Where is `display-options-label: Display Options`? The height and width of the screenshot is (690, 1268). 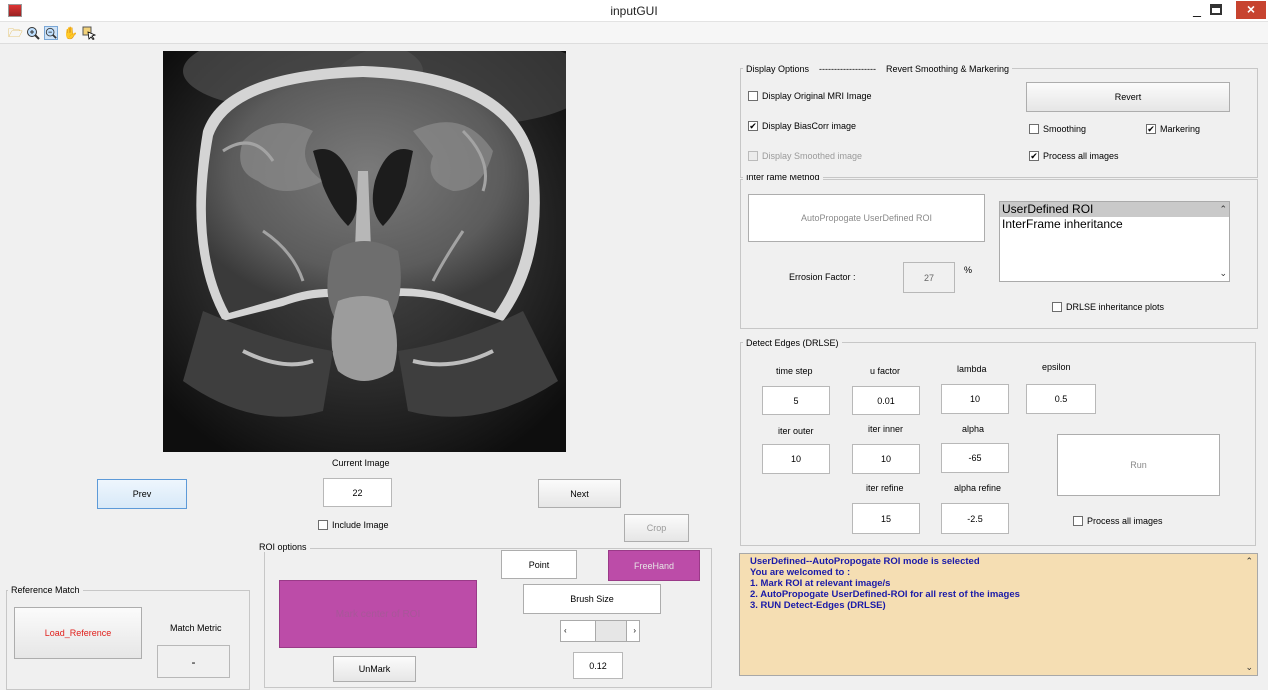 display-options-label: Display Options is located at coordinates (778, 69).